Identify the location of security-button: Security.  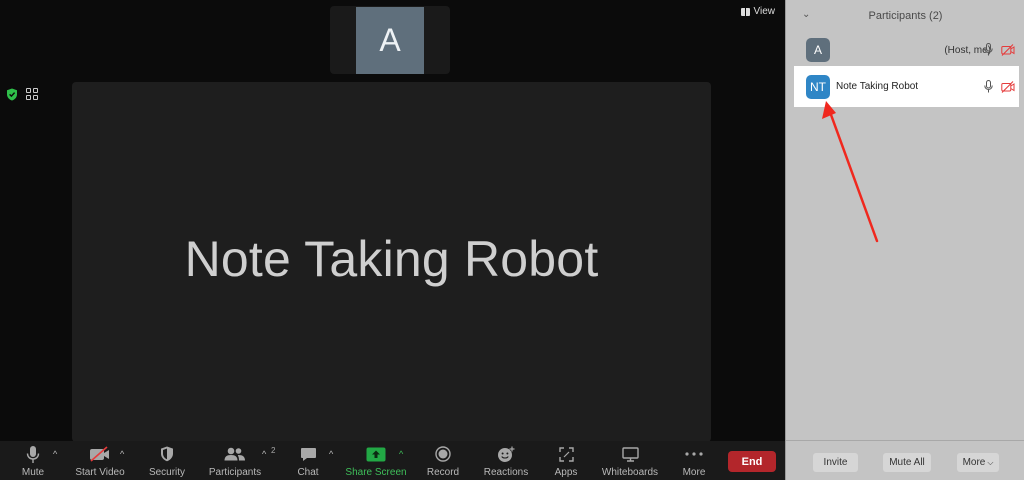
(167, 461).